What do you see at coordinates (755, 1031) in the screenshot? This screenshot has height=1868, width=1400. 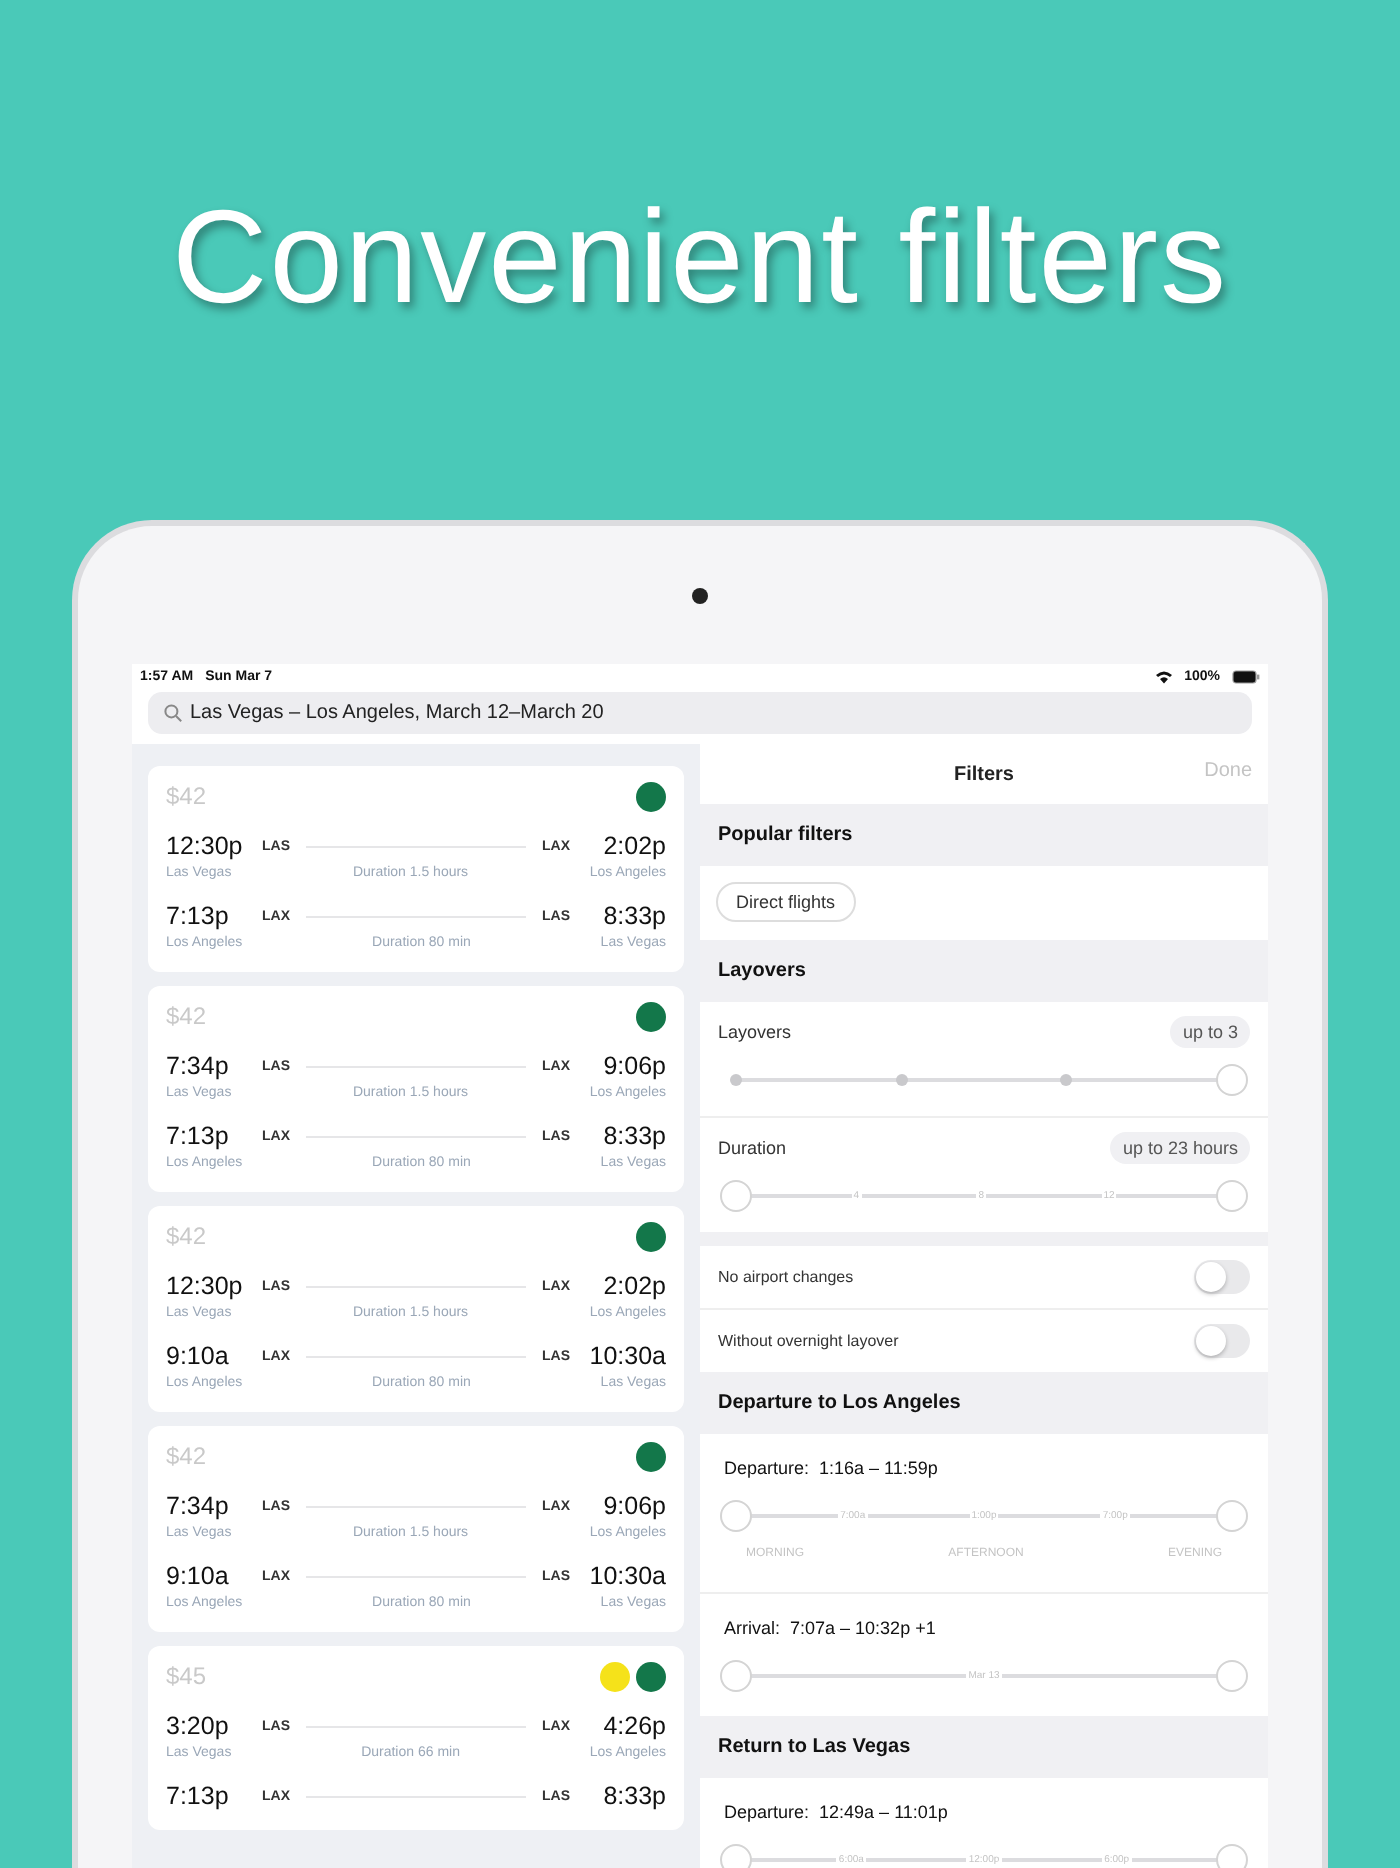 I see `filter-label: Layovers` at bounding box center [755, 1031].